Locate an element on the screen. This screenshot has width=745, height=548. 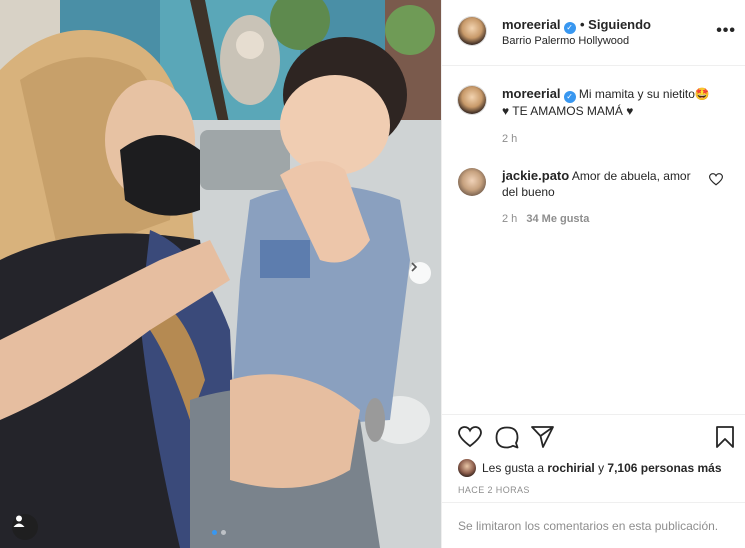
post-location: Barrio Palermo Hollywood is located at coordinates (565, 41).